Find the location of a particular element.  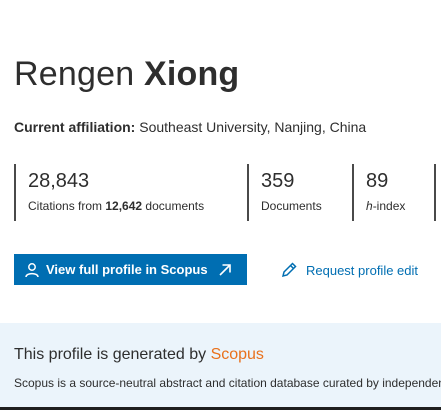

view-full-profile-label: View full profile in Scopus is located at coordinates (127, 269).